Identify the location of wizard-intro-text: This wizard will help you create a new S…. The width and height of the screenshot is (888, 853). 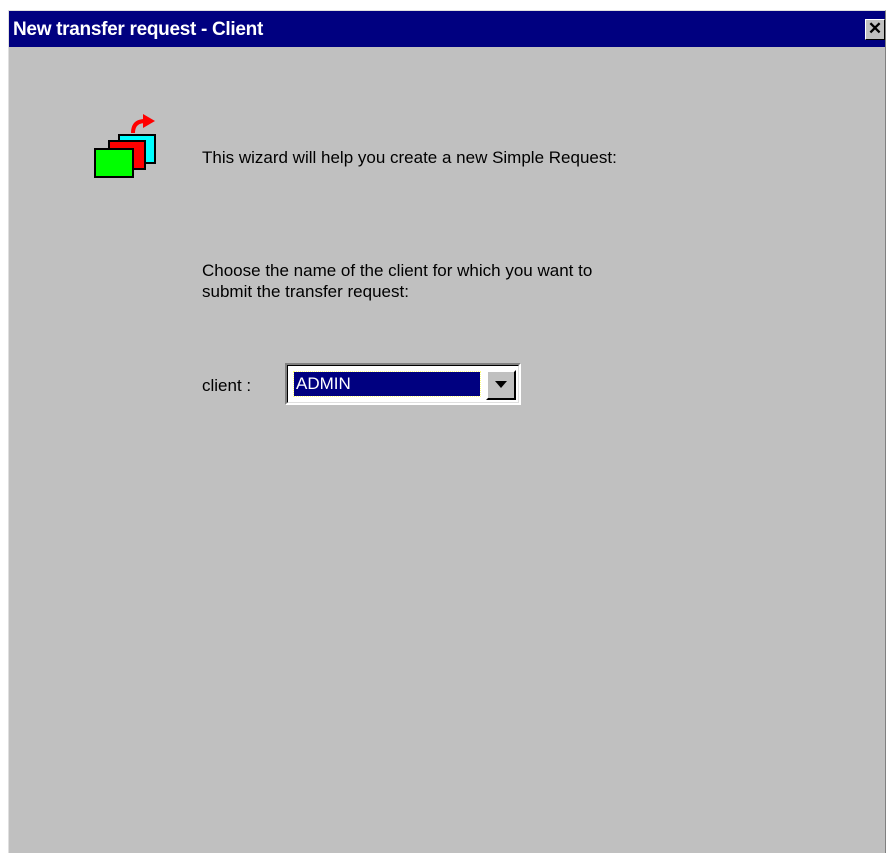
(409, 157).